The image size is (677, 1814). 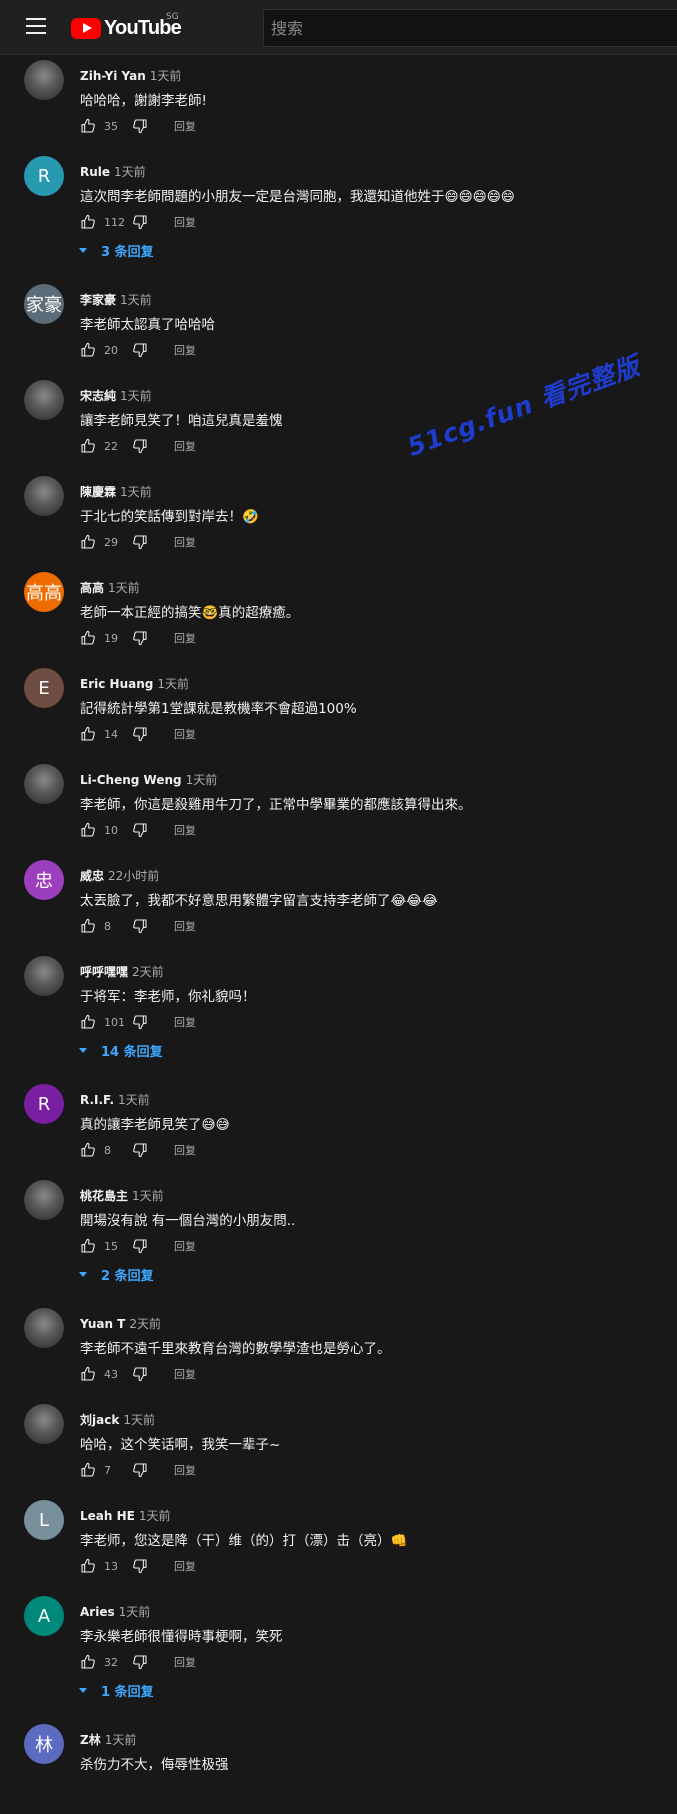 I want to click on comment-author: Yuan T, so click(x=102, y=1324).